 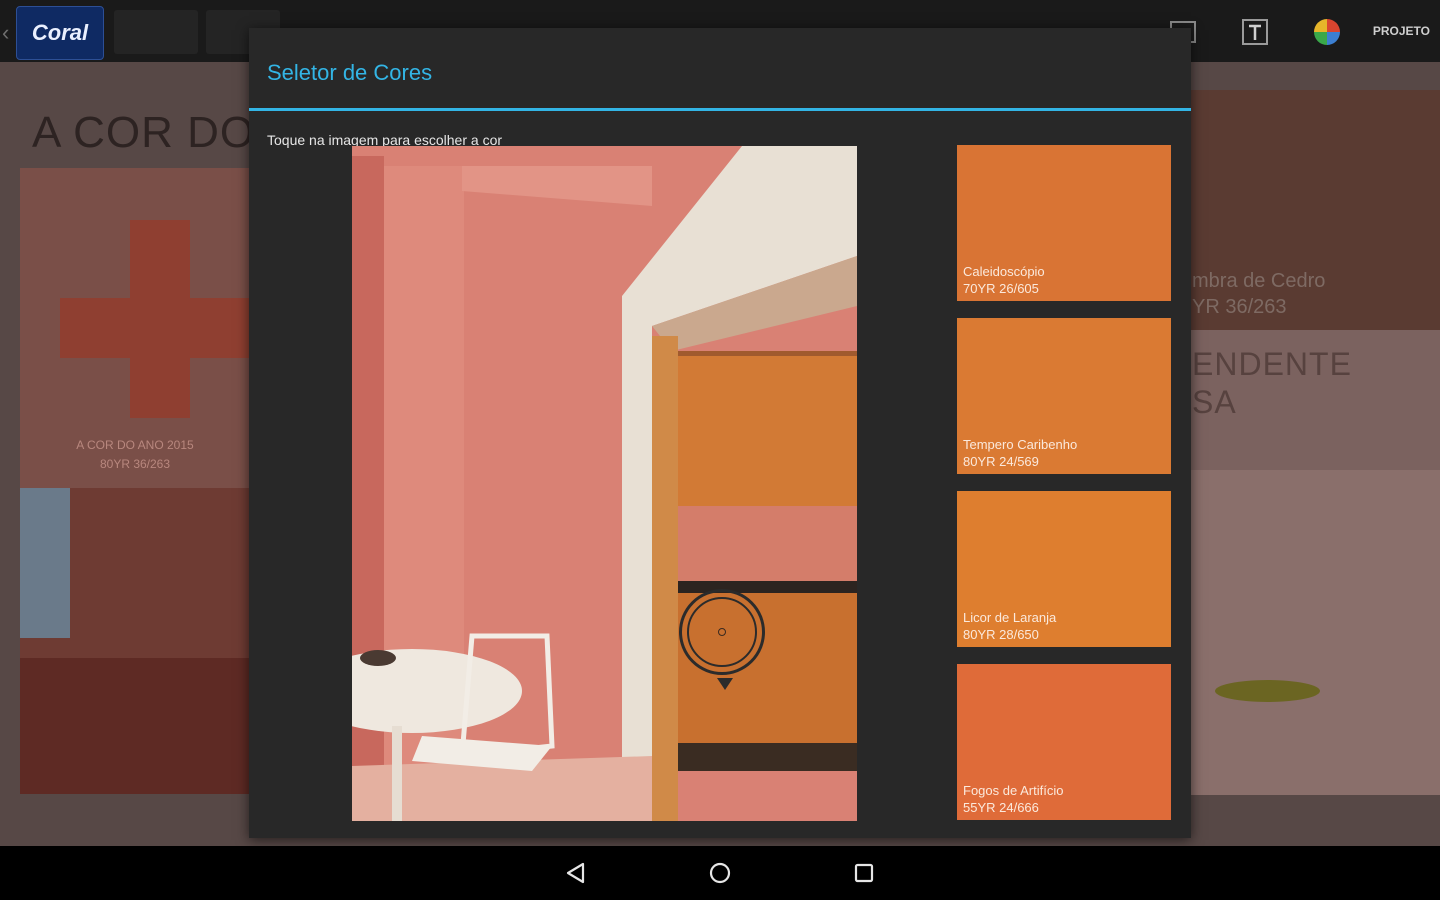 What do you see at coordinates (1013, 790) in the screenshot?
I see `swatch-name: Fogos de Artifício` at bounding box center [1013, 790].